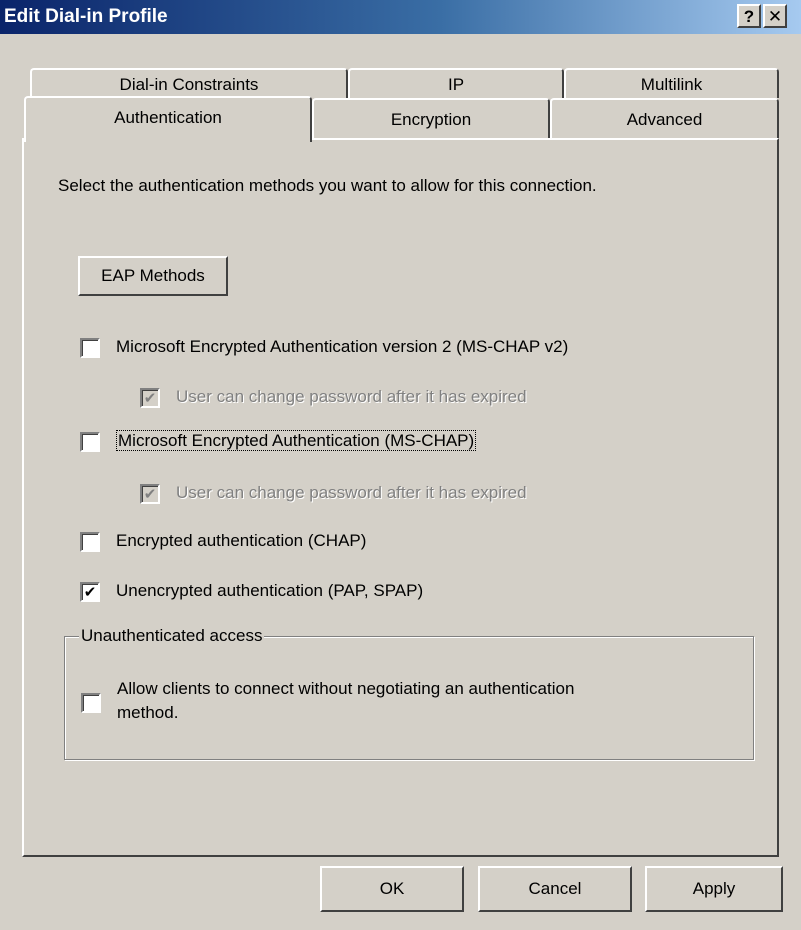 The width and height of the screenshot is (801, 930). Describe the element at coordinates (148, 712) in the screenshot. I see `allow-unauthenticated-label-line2: method.` at that location.